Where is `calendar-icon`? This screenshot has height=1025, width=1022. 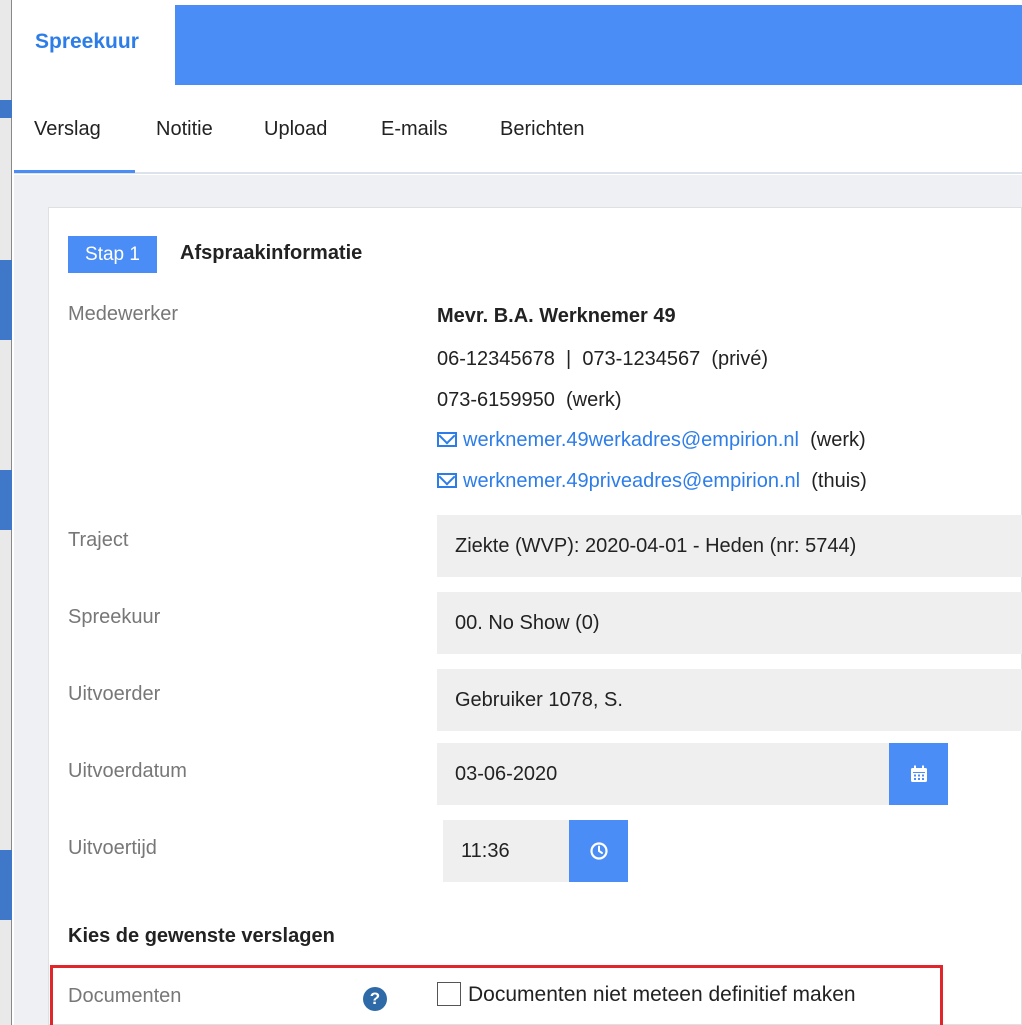 calendar-icon is located at coordinates (918, 773).